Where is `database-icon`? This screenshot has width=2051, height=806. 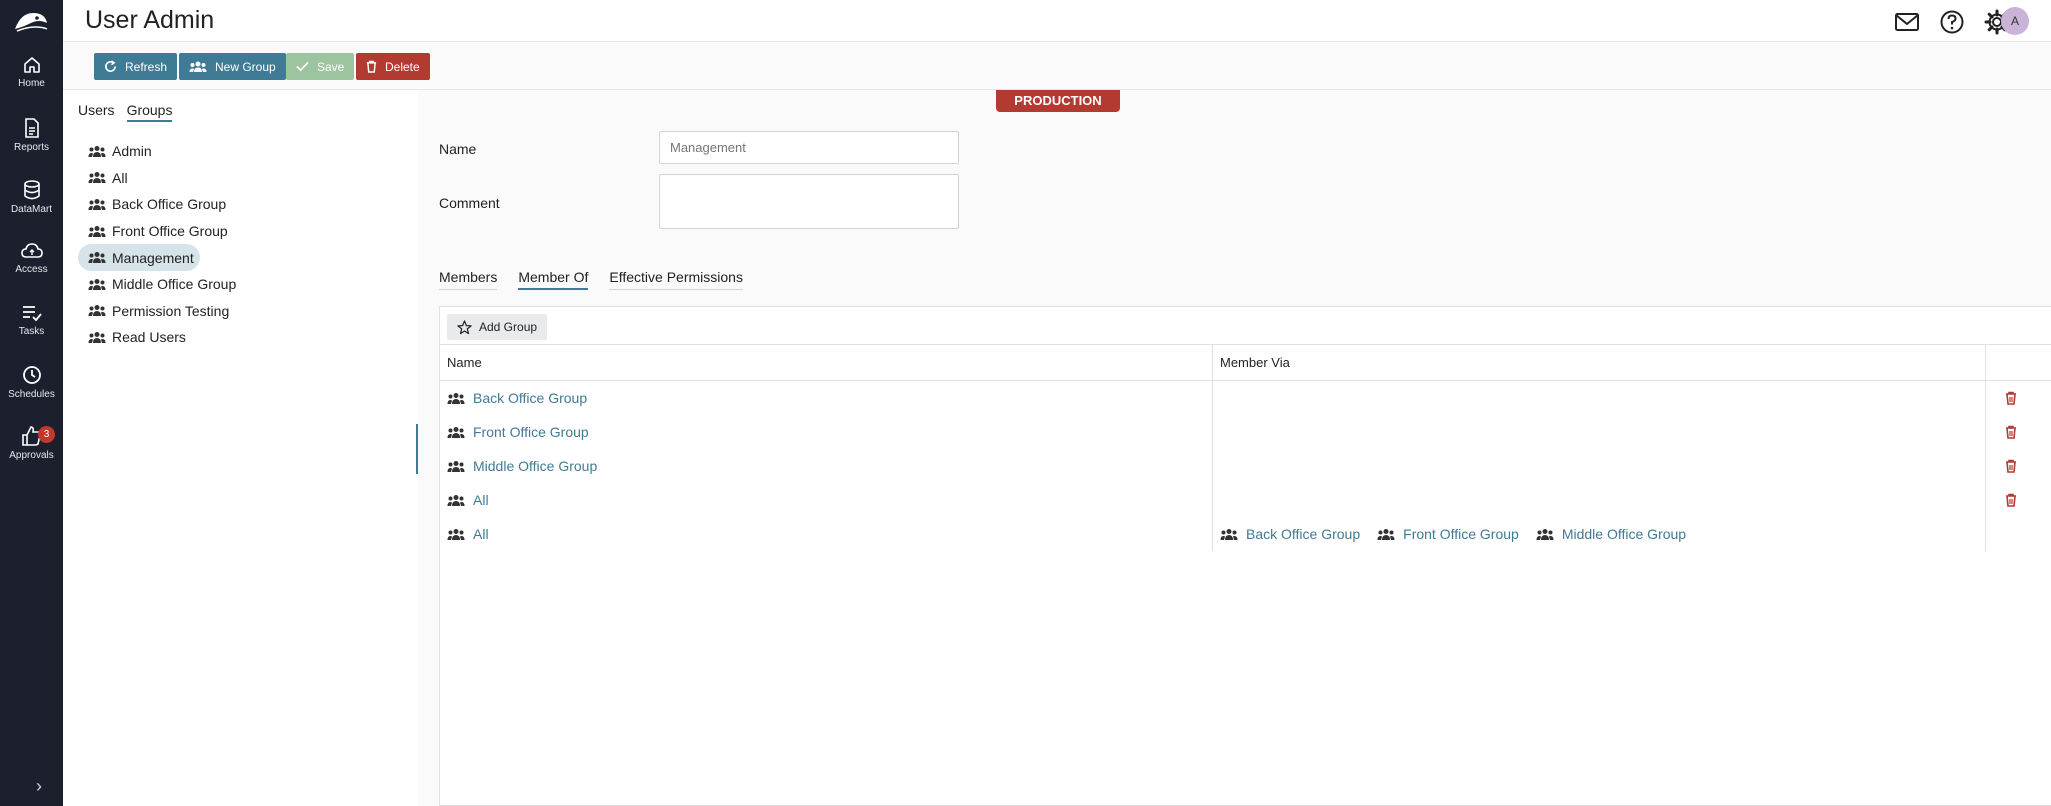
database-icon is located at coordinates (31, 190).